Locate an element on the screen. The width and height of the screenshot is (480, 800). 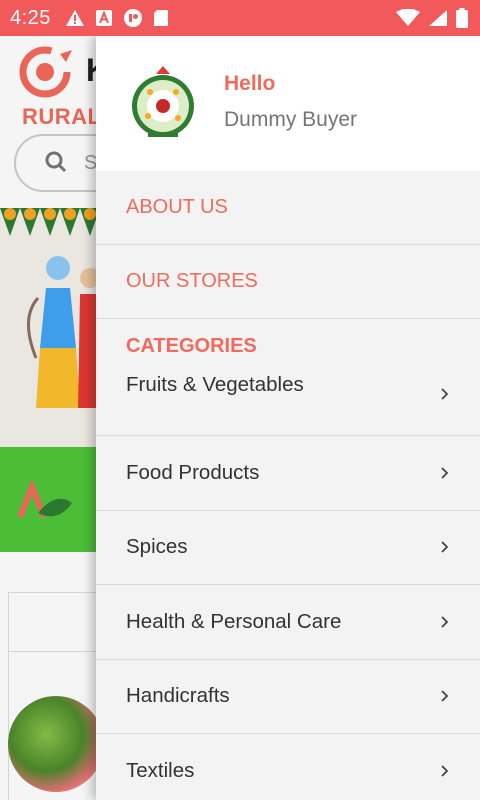
status-icons-left is located at coordinates (117, 18).